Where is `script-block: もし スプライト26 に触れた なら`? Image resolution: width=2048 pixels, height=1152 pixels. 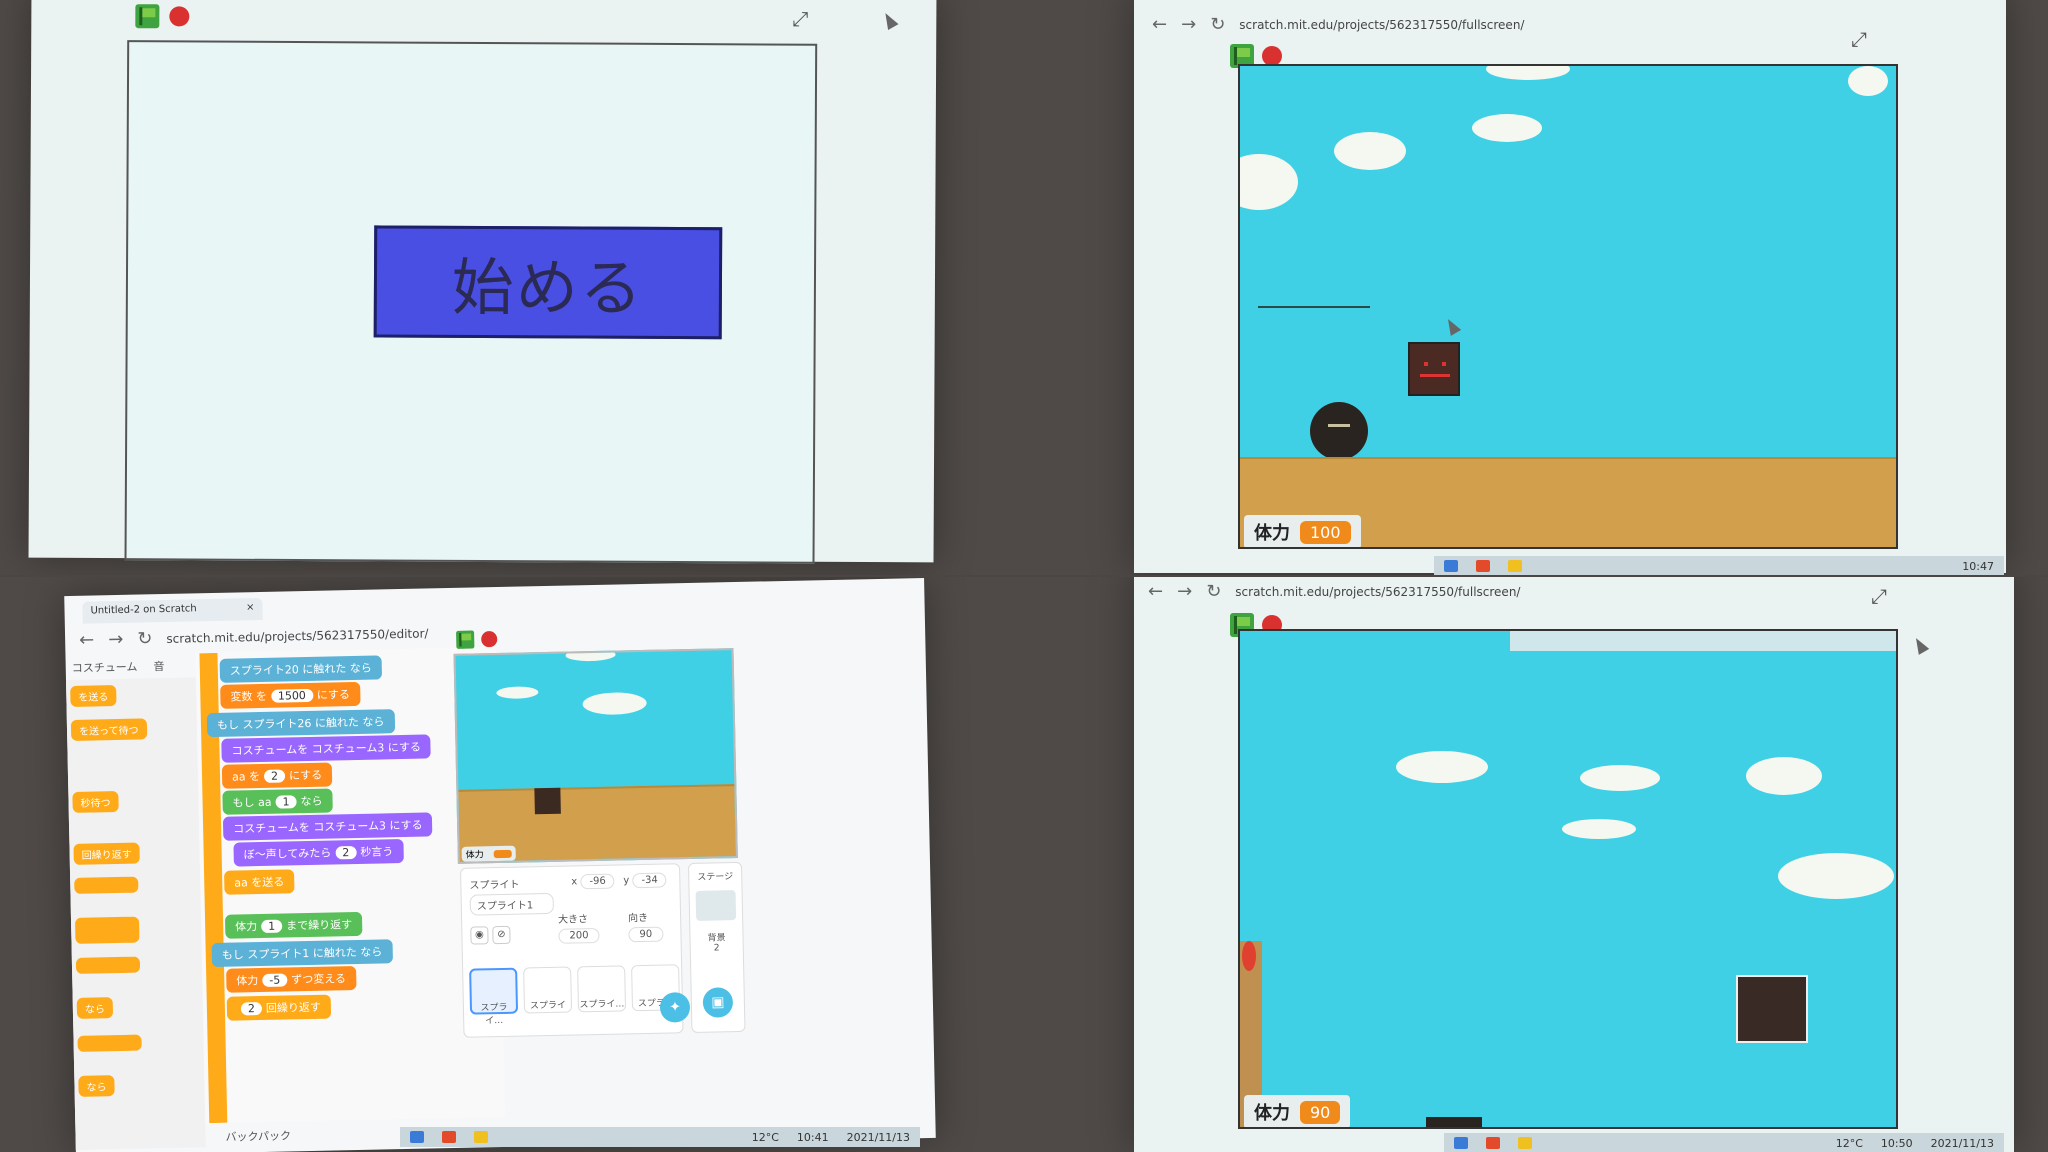 script-block: もし スプライト26 に触れた なら is located at coordinates (300, 723).